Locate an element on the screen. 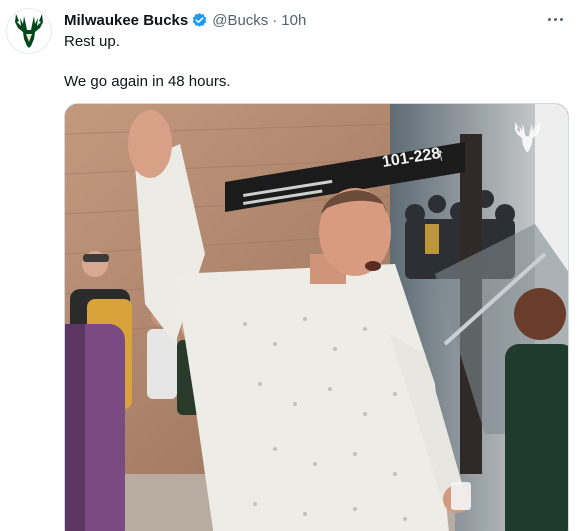  bucks-avatar is located at coordinates (29, 31).